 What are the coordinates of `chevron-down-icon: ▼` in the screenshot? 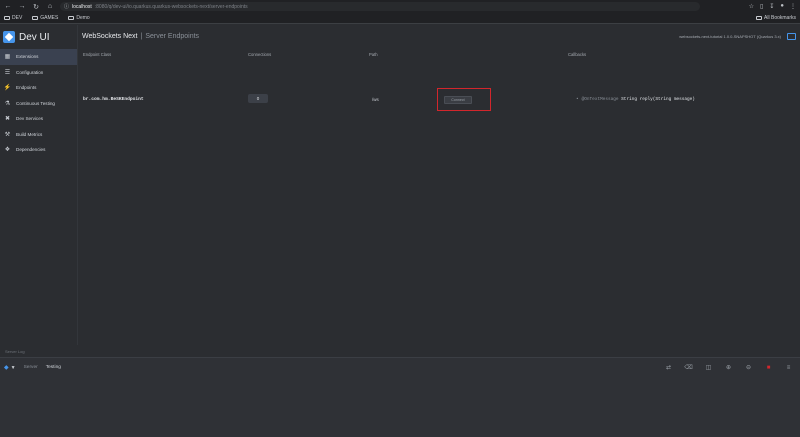 It's located at (13, 367).